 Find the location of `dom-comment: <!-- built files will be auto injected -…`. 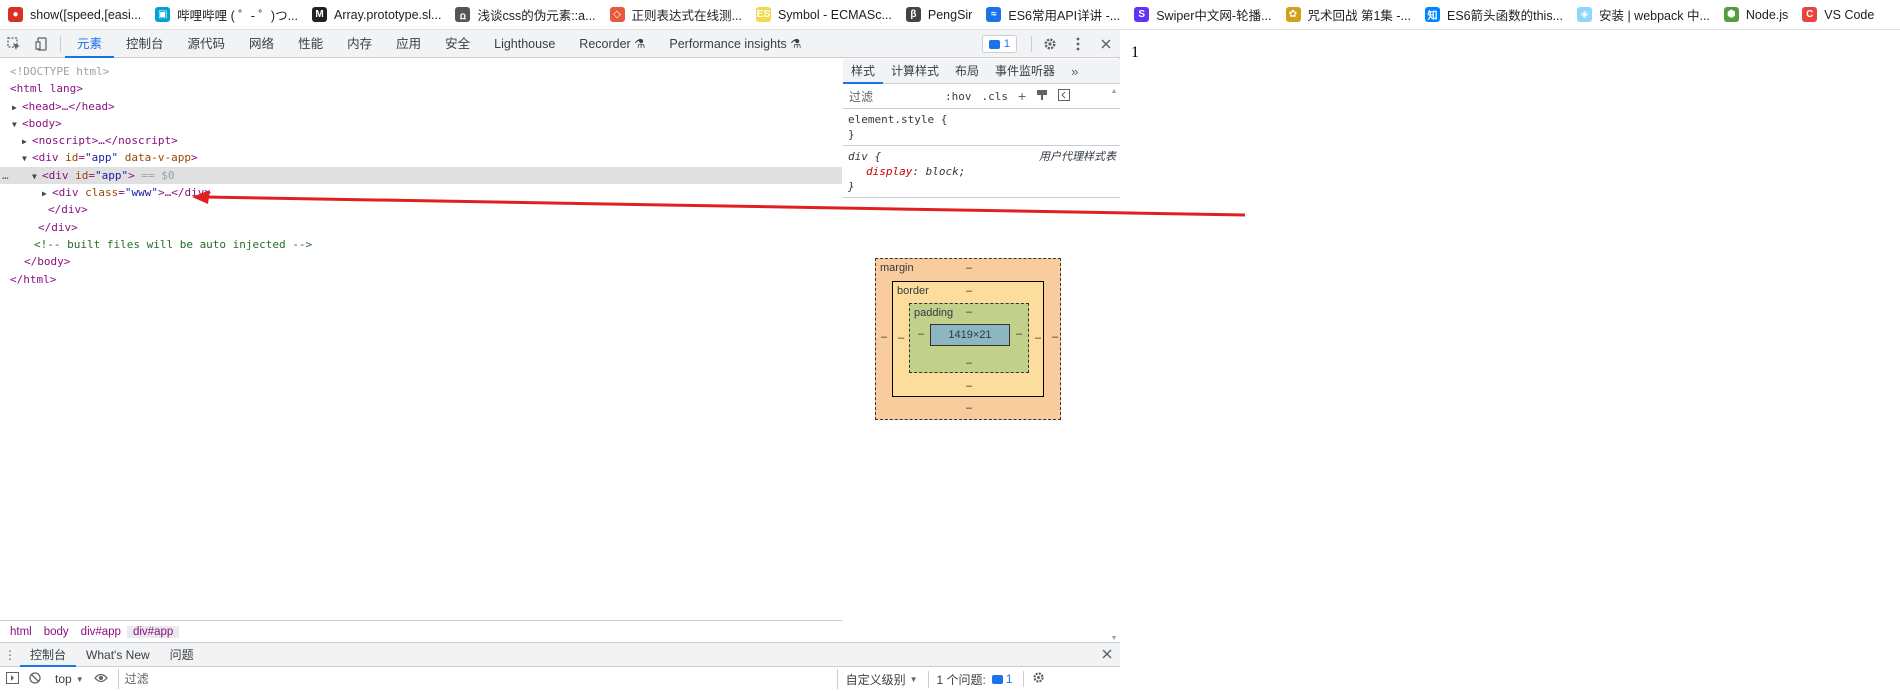

dom-comment: <!-- built files will be auto injected -… is located at coordinates (421, 244).